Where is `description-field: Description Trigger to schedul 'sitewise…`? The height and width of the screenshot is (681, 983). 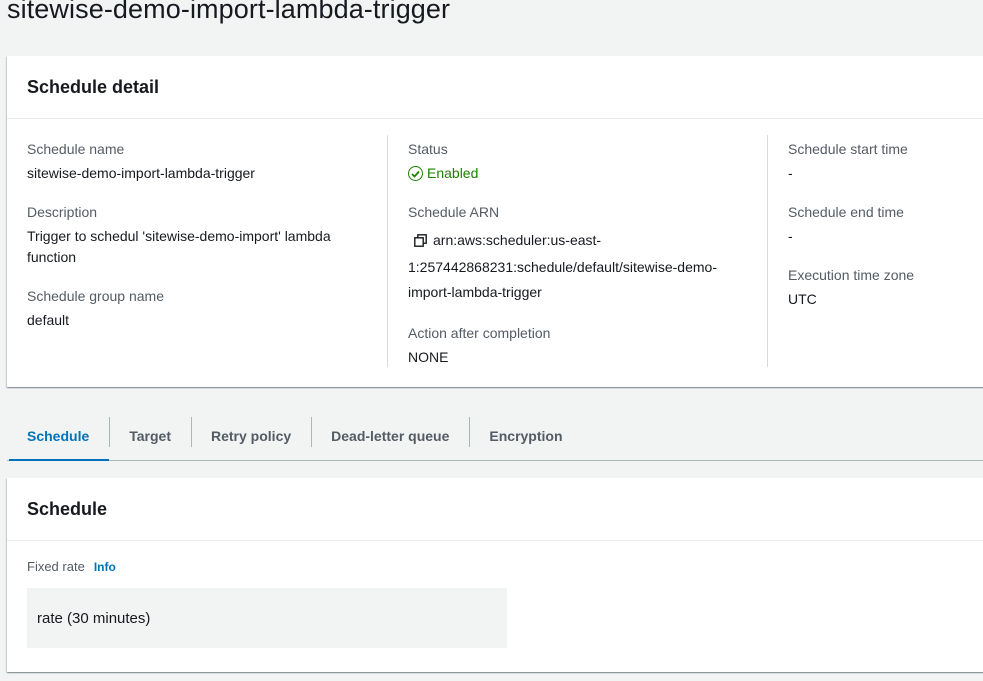
description-field: Description Trigger to schedul 'sitewise… is located at coordinates (207, 235).